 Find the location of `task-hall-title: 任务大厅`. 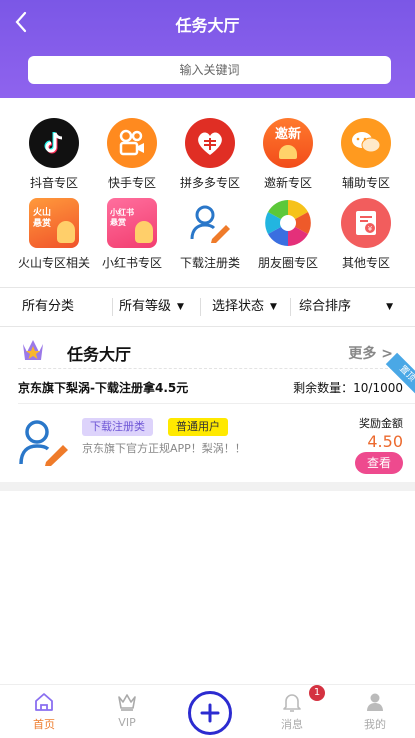

task-hall-title: 任务大厅 is located at coordinates (99, 354).